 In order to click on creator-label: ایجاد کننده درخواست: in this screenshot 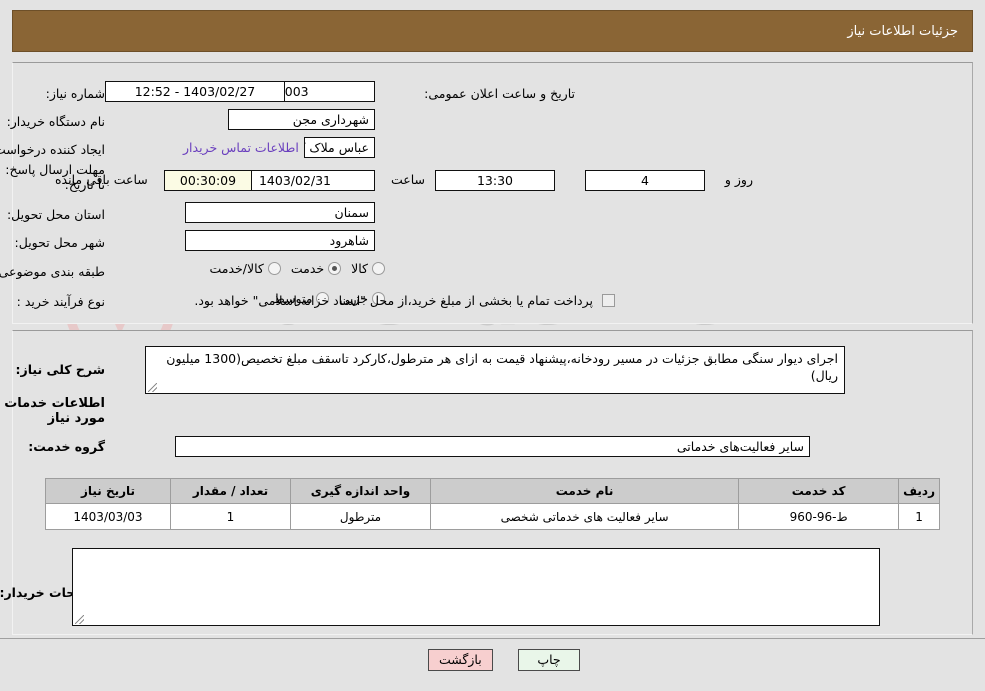, I will do `click(52, 149)`.